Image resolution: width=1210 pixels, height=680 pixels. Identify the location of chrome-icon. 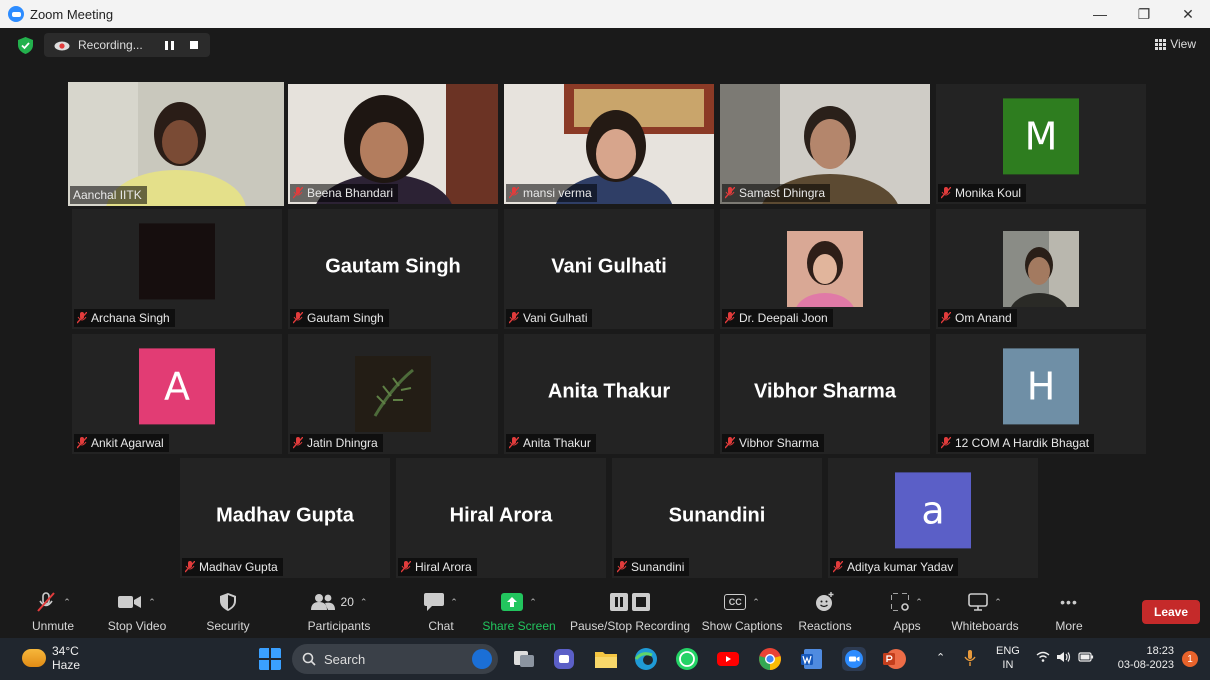
(770, 659).